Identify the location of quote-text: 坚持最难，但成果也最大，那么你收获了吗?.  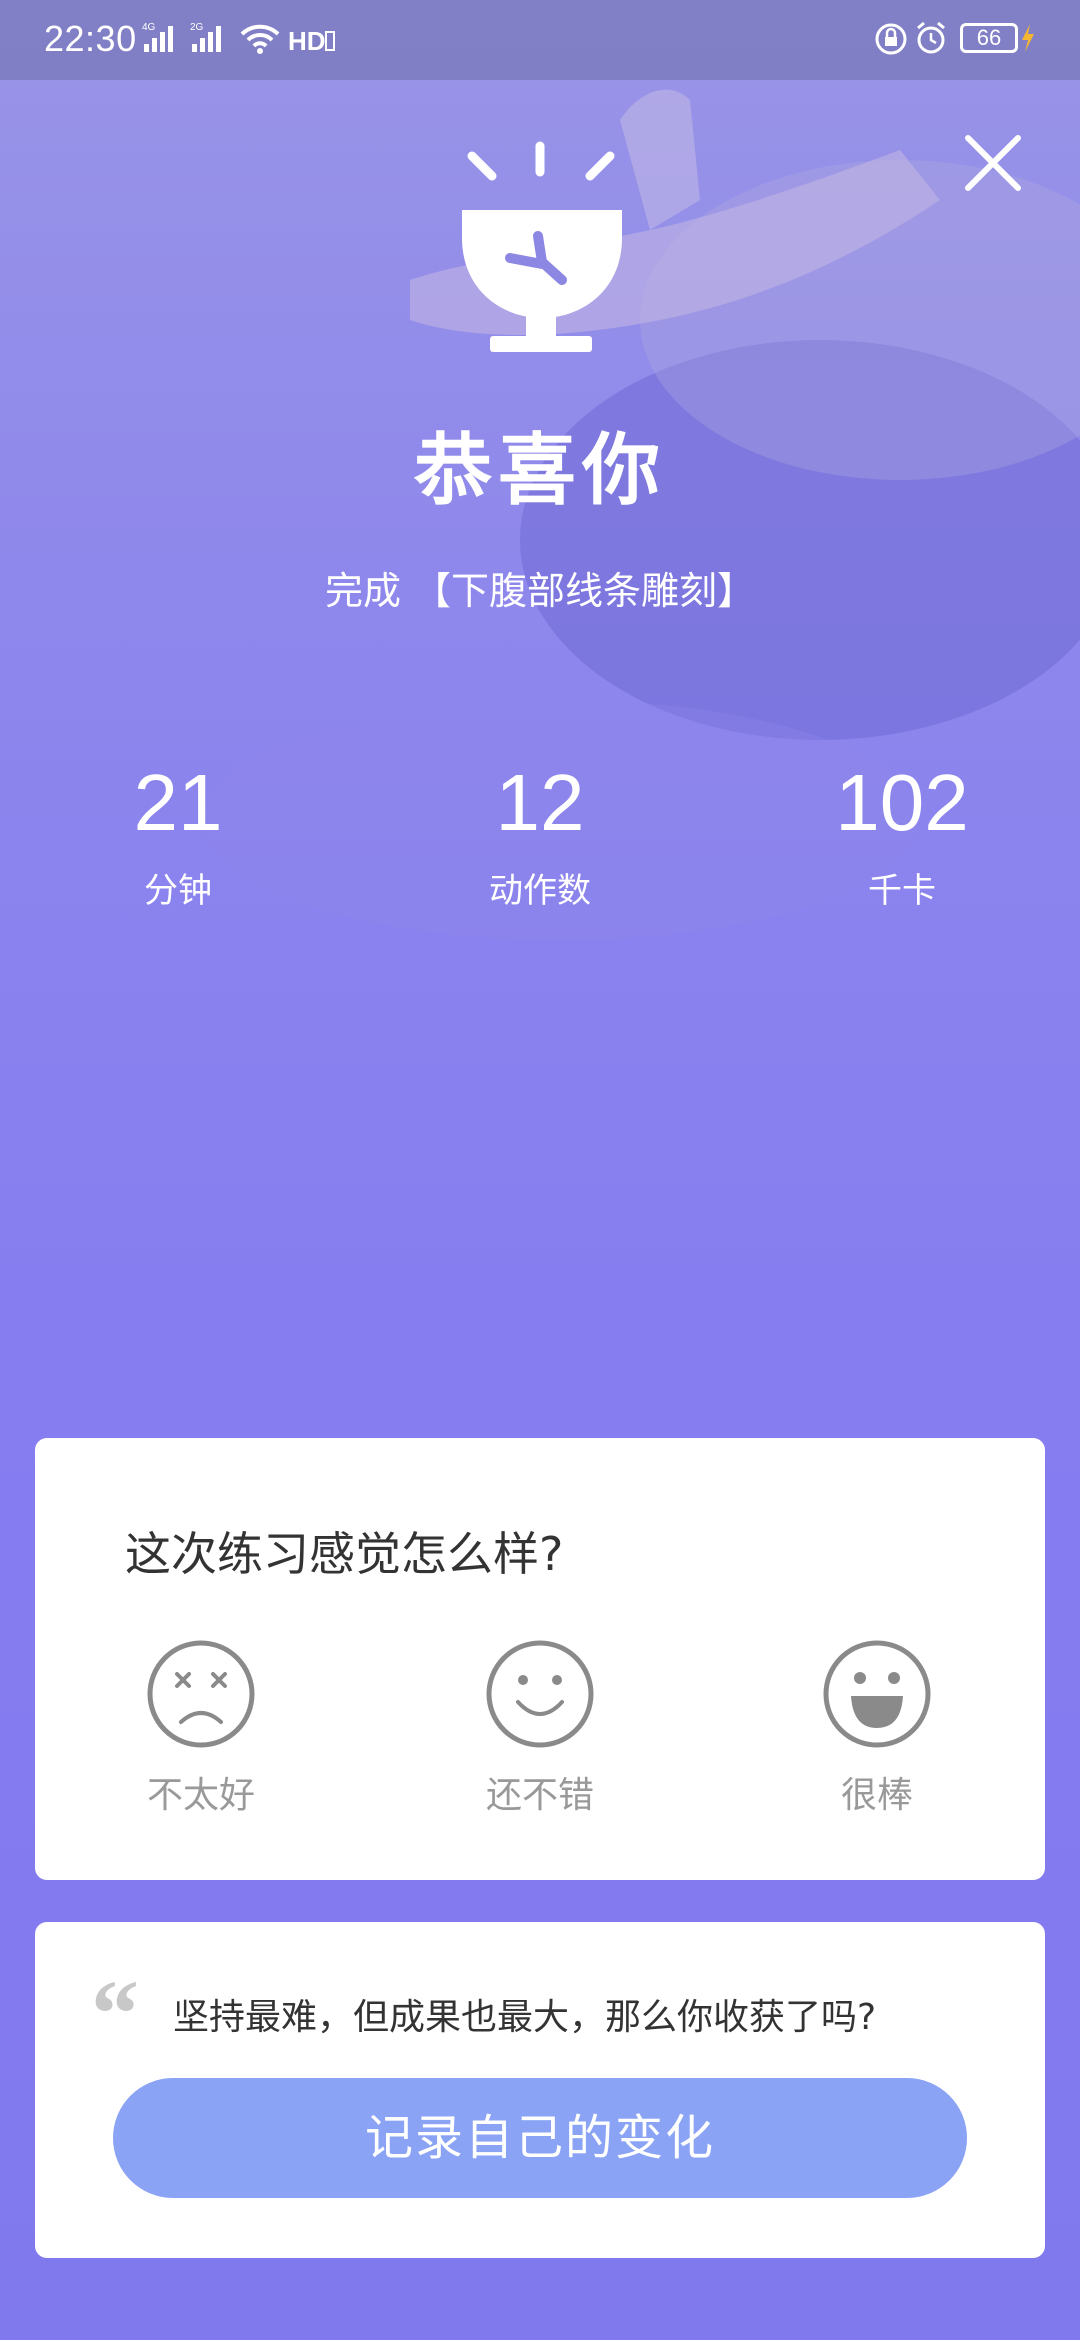
(525, 2017).